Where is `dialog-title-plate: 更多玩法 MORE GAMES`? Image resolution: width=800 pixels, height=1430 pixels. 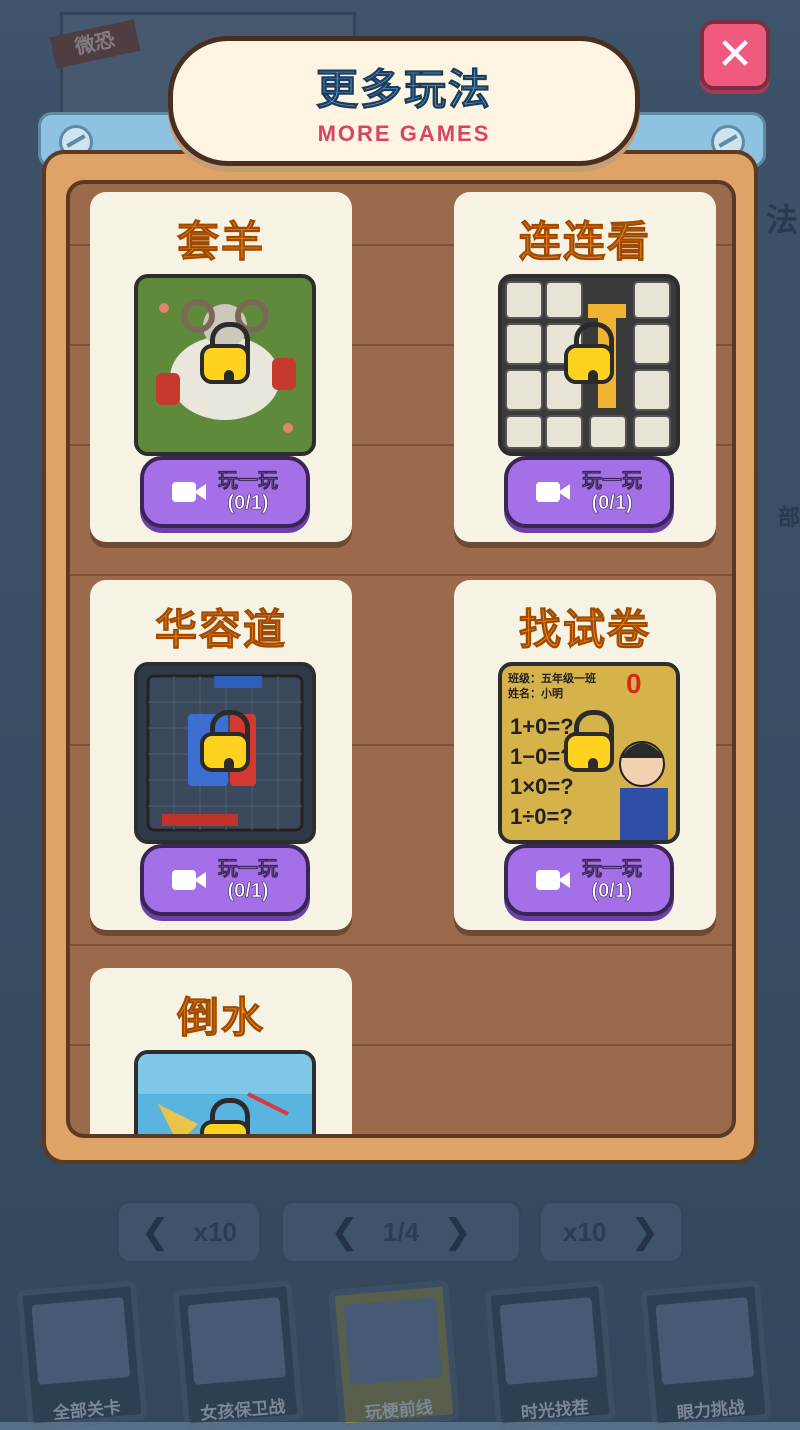 dialog-title-plate: 更多玩法 MORE GAMES is located at coordinates (404, 101).